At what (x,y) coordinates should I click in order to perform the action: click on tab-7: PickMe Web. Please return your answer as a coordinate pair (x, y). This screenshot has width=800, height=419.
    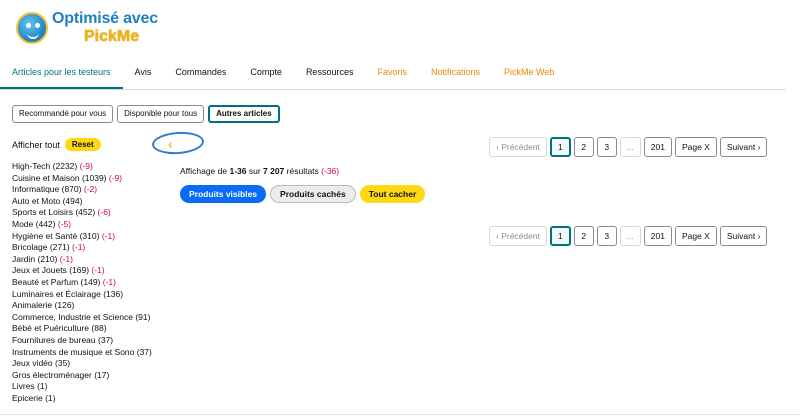
    Looking at the image, I should click on (529, 74).